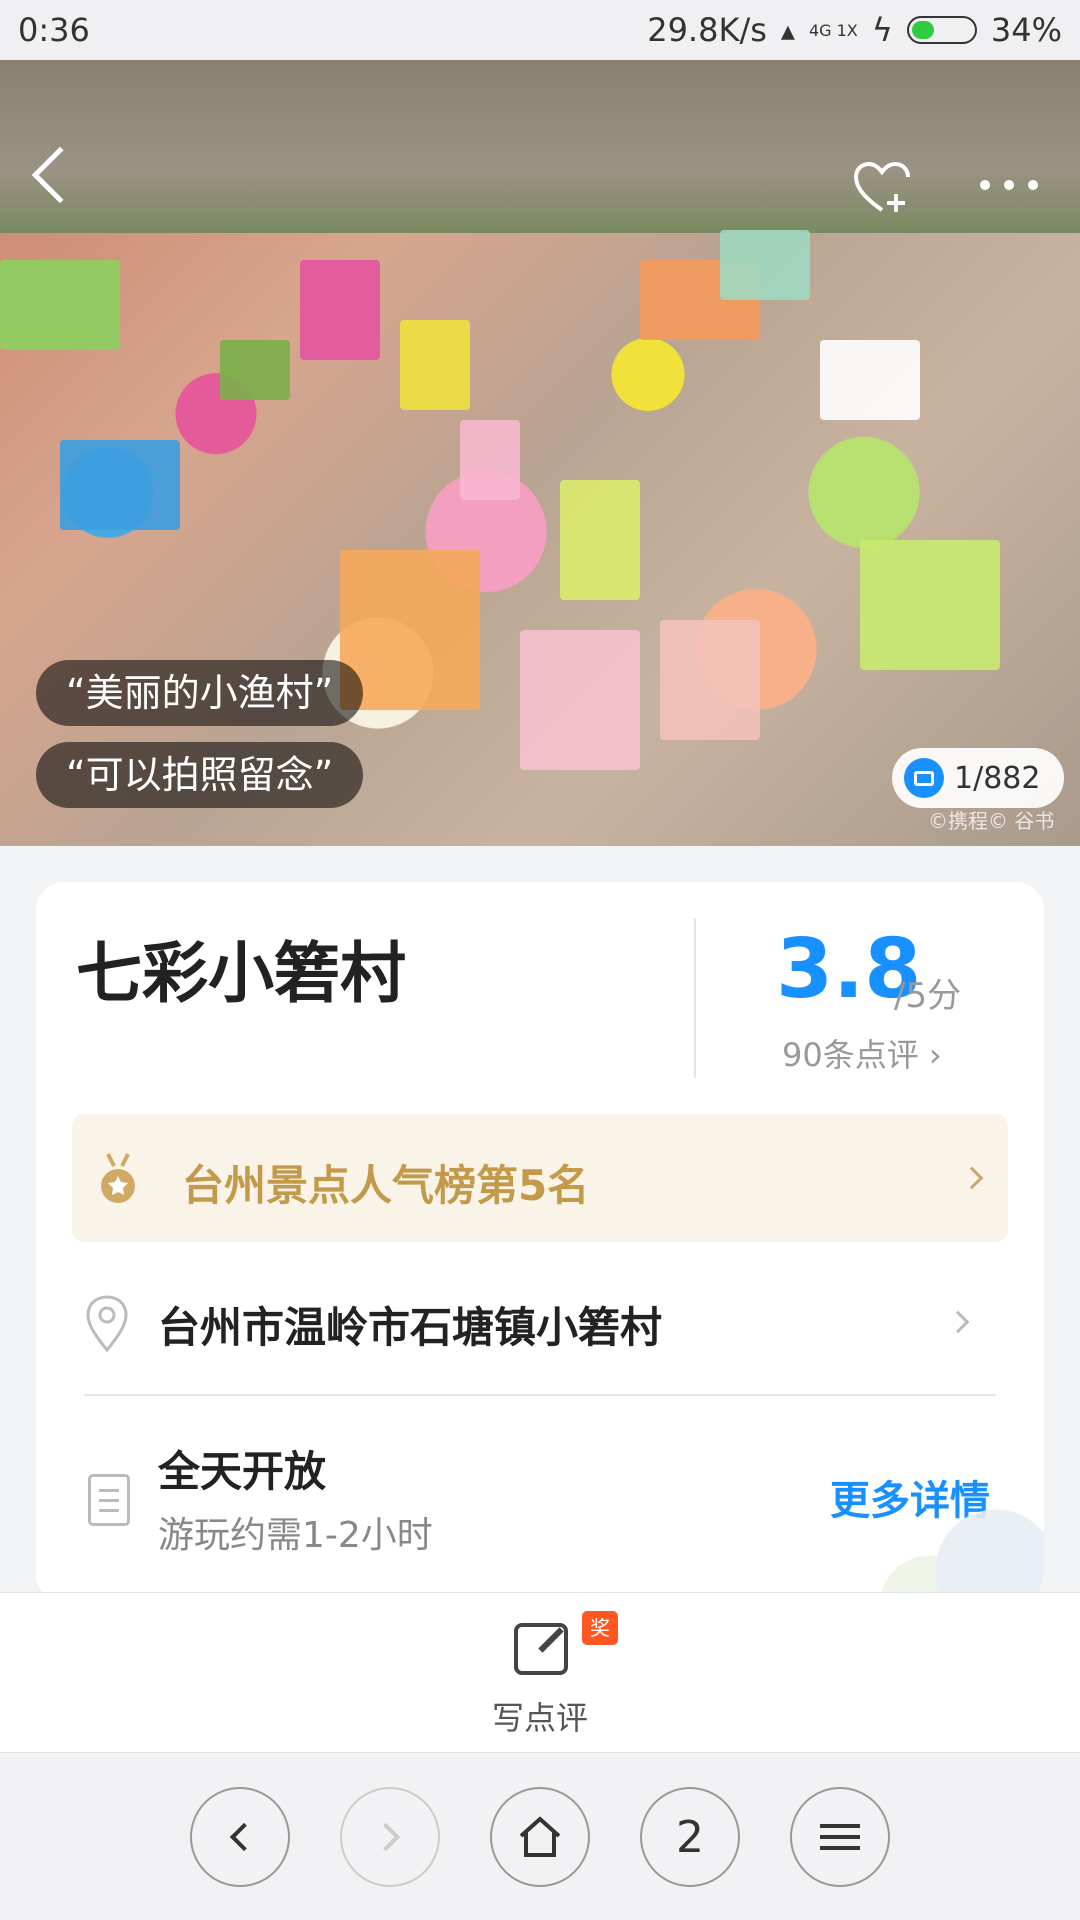  I want to click on battery-level: 34%, so click(1026, 30).